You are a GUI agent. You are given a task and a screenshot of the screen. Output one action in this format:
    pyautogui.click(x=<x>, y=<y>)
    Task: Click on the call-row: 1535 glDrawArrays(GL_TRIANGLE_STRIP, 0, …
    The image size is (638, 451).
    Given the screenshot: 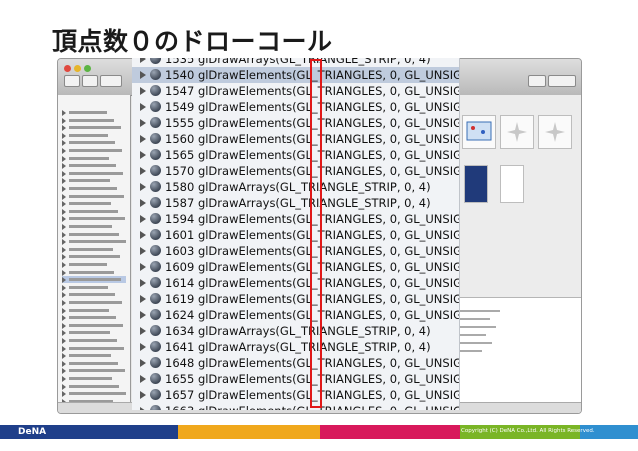 What is the action you would take?
    pyautogui.click(x=295, y=62)
    